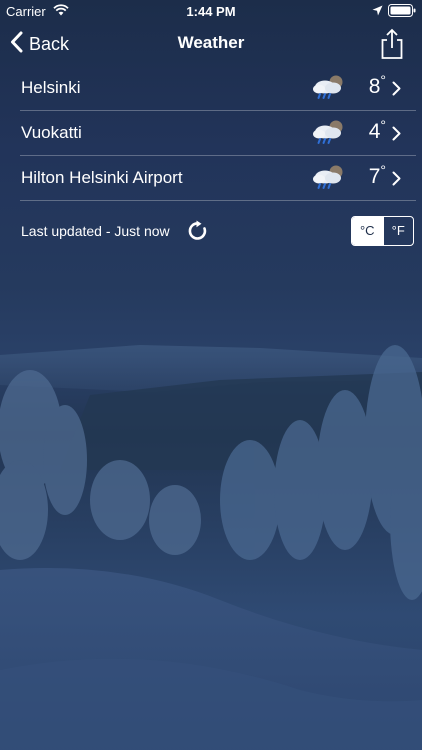 The height and width of the screenshot is (750, 422). I want to click on update-footer: Last updated - Just now °C °F, so click(218, 231).